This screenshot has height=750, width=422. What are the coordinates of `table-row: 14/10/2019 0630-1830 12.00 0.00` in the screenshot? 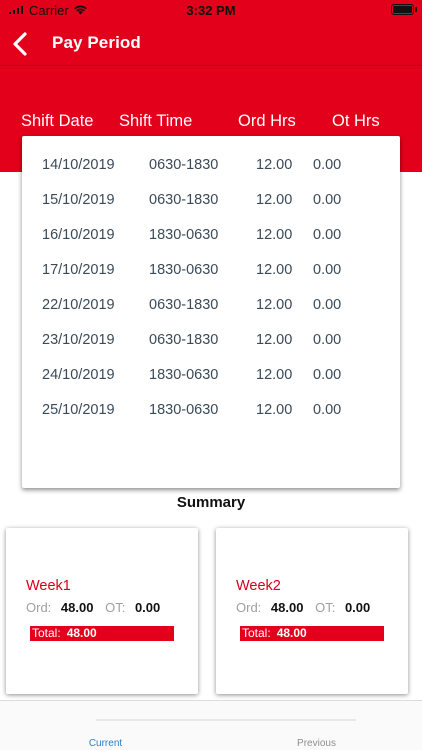 It's located at (211, 167).